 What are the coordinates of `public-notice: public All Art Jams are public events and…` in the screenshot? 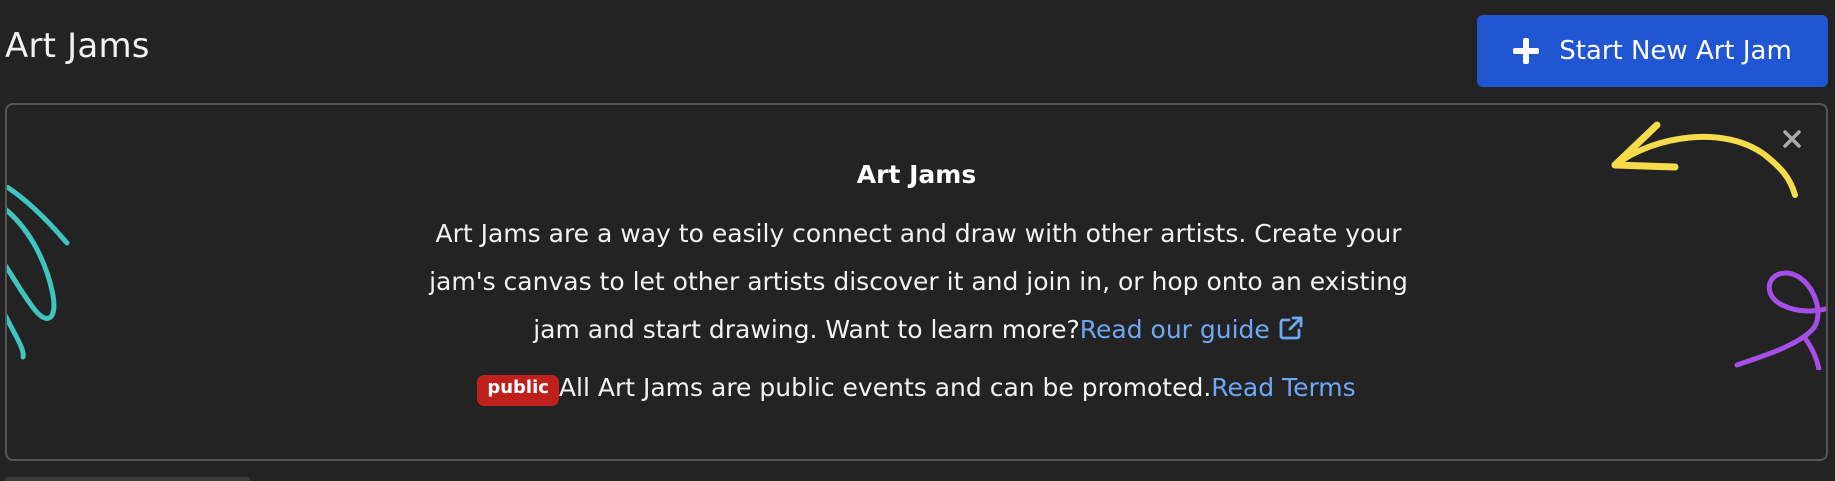 It's located at (916, 389).